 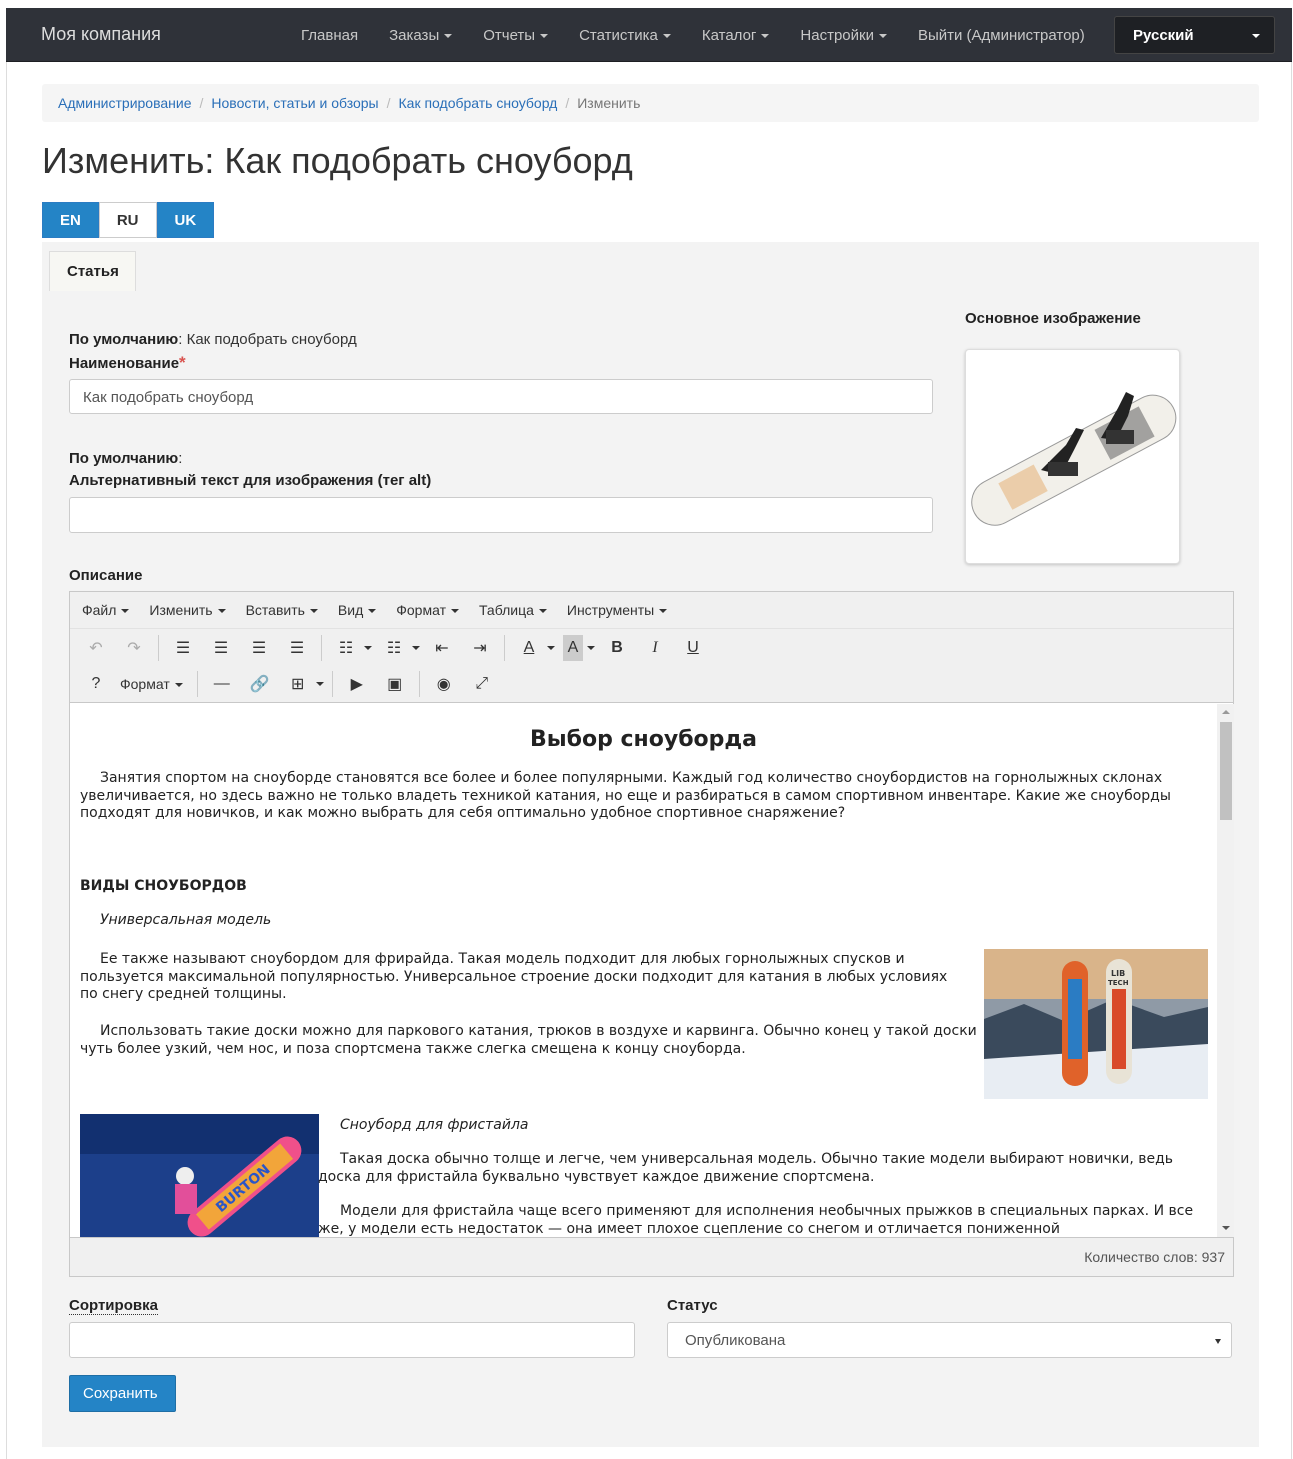 What do you see at coordinates (1118, 983) in the screenshot?
I see `image-label: TECH` at bounding box center [1118, 983].